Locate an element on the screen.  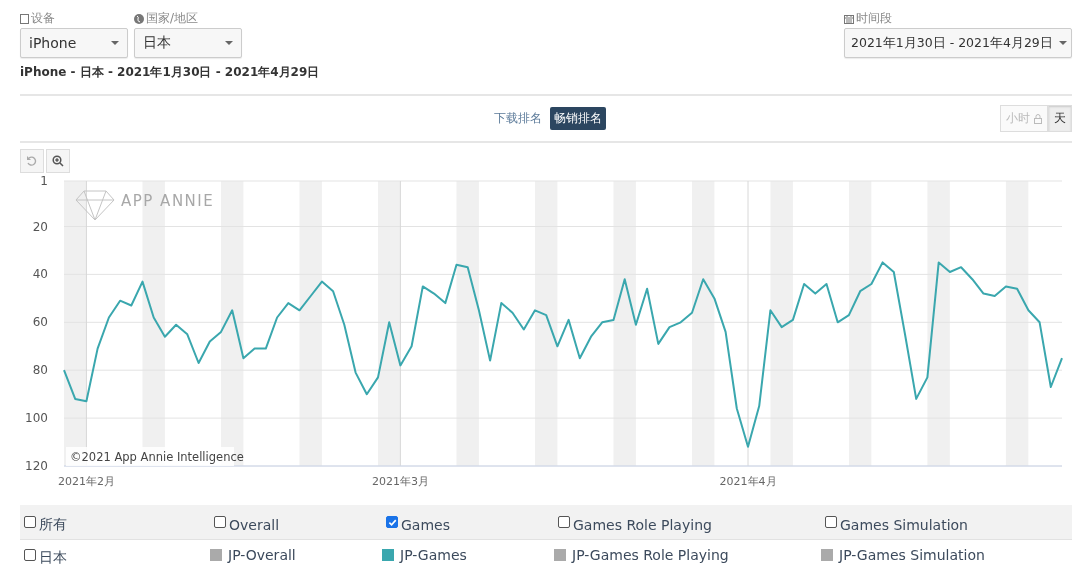
zoom-button is located at coordinates (58, 161).